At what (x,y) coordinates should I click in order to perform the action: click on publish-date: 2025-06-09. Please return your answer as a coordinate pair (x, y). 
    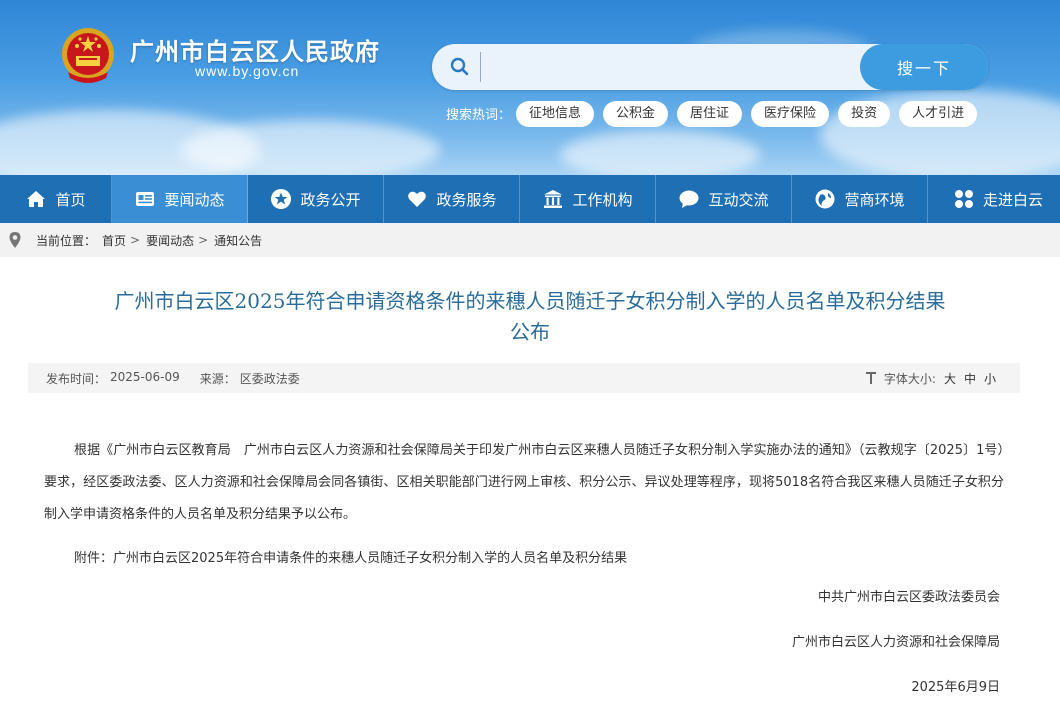
    Looking at the image, I should click on (145, 376).